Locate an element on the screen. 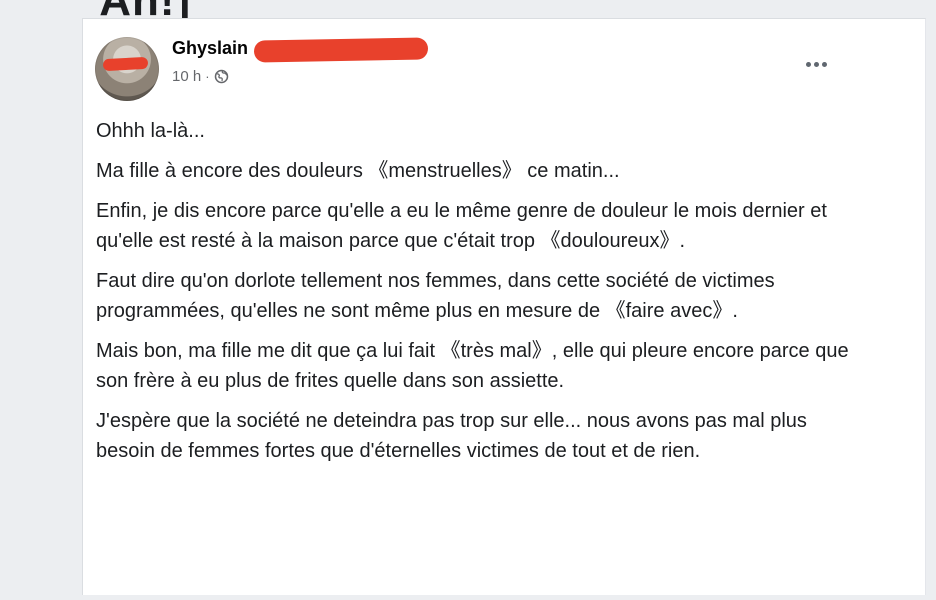 The height and width of the screenshot is (600, 936). post-time: 10 h is located at coordinates (186, 76).